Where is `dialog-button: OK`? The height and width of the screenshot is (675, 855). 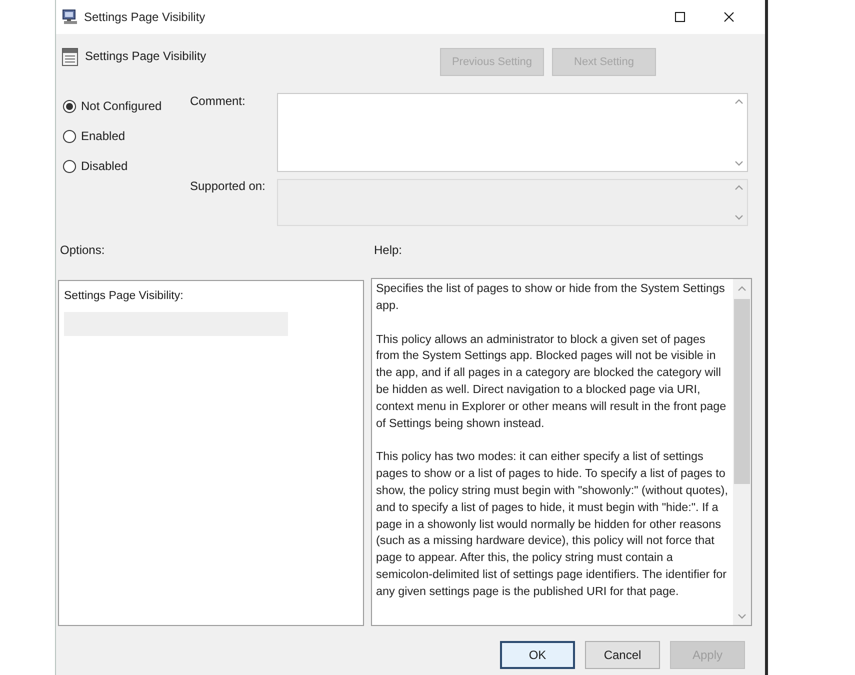 dialog-button: OK is located at coordinates (537, 655).